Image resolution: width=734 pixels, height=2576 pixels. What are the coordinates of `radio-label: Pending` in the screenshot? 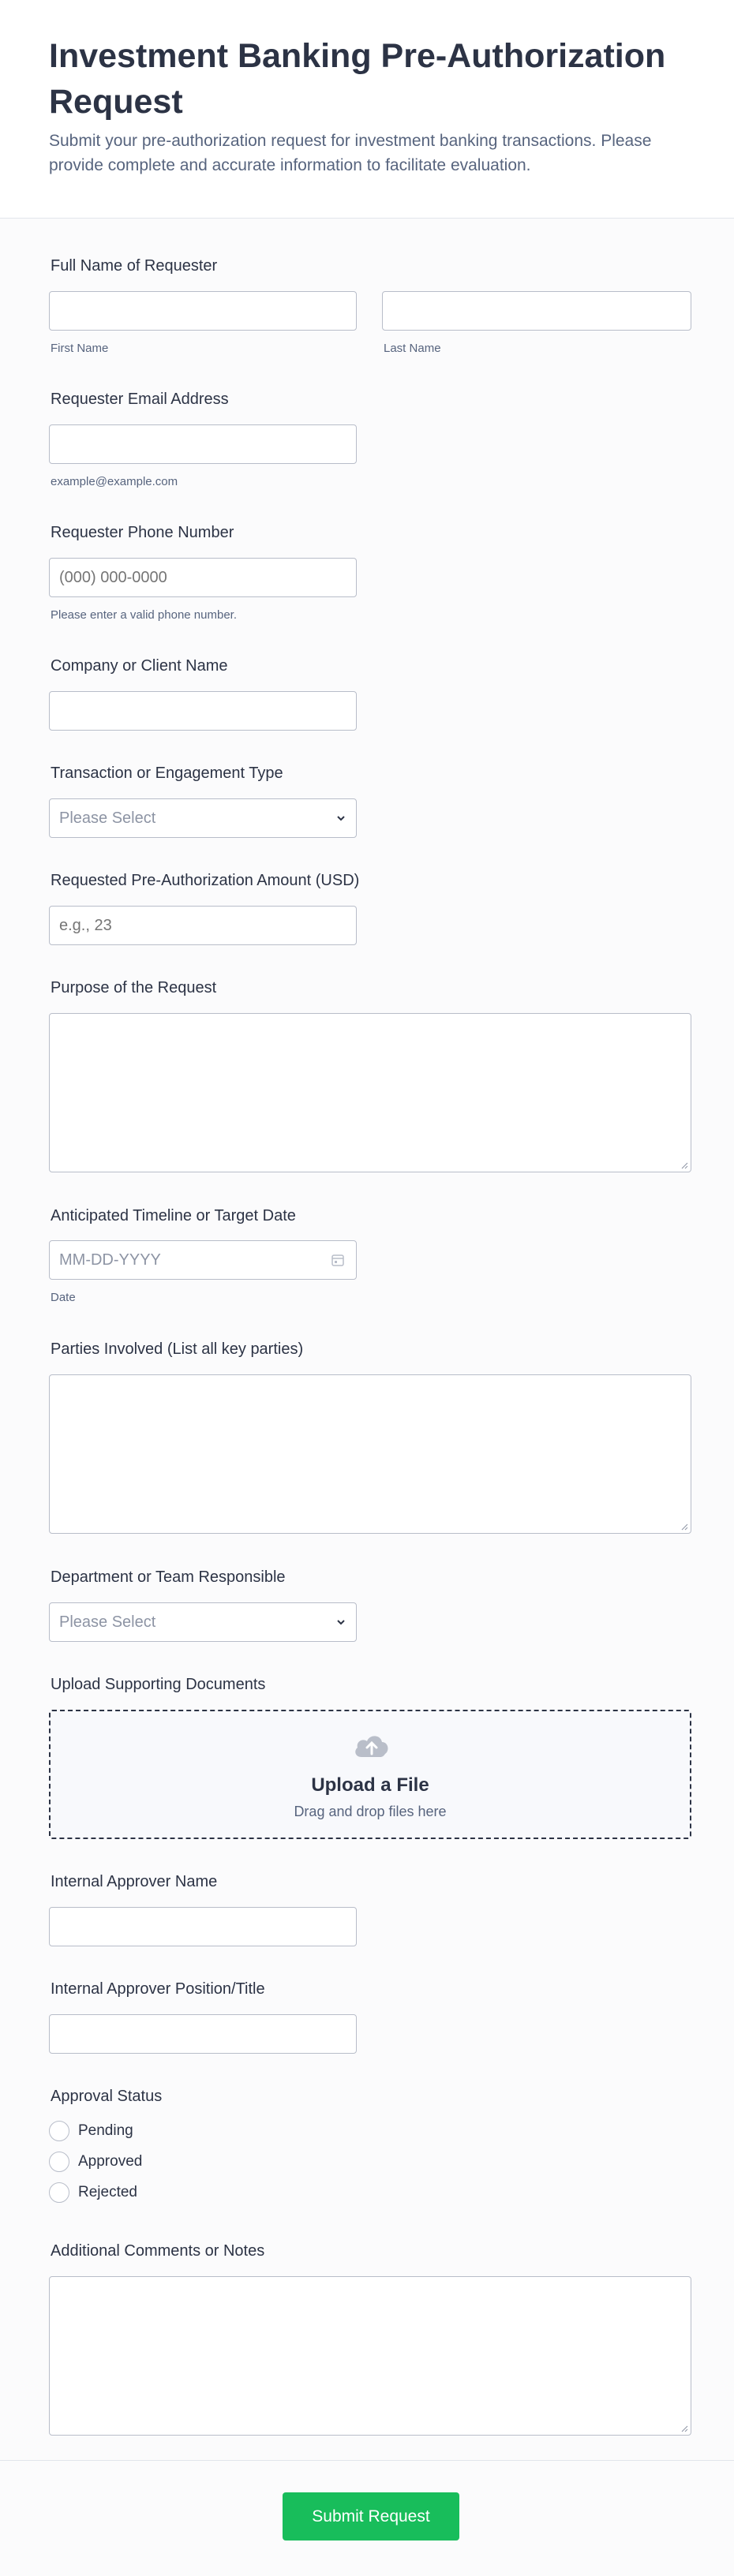 It's located at (105, 2130).